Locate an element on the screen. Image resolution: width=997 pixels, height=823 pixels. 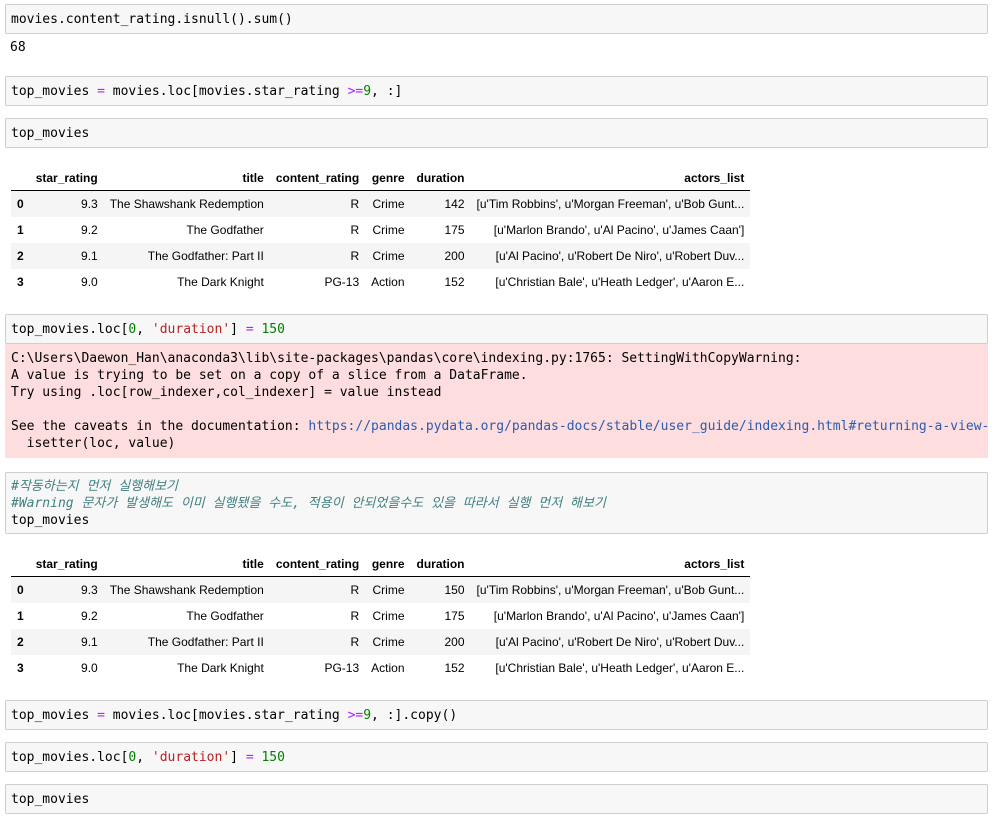
code-cell-show-top-movies: top_movies is located at coordinates (496, 133).